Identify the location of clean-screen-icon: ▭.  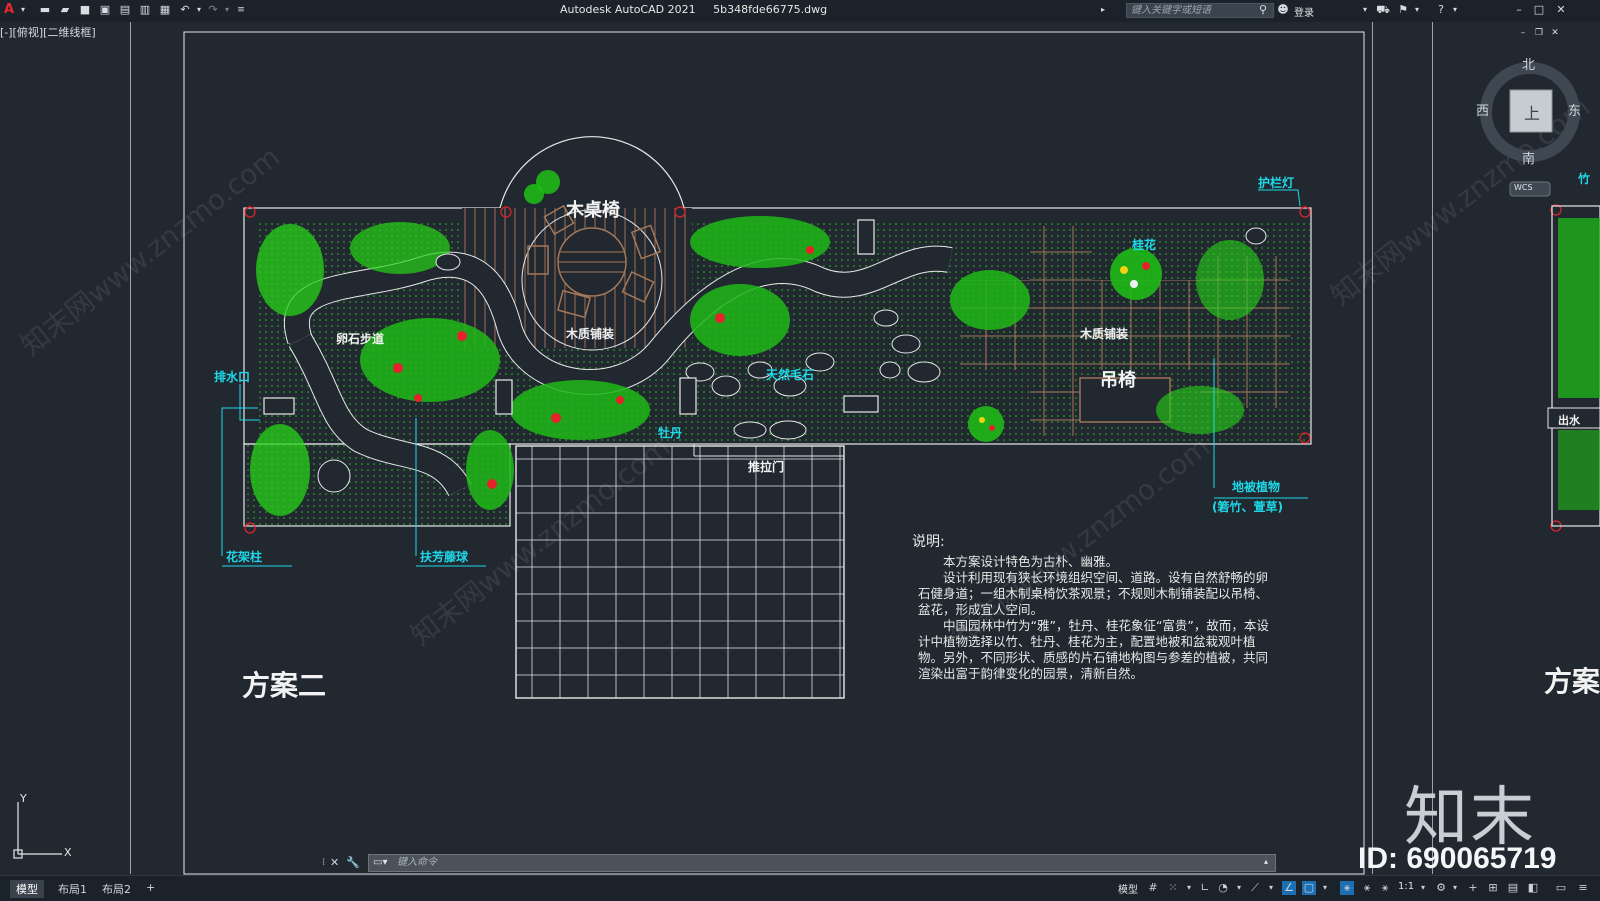
(1561, 888).